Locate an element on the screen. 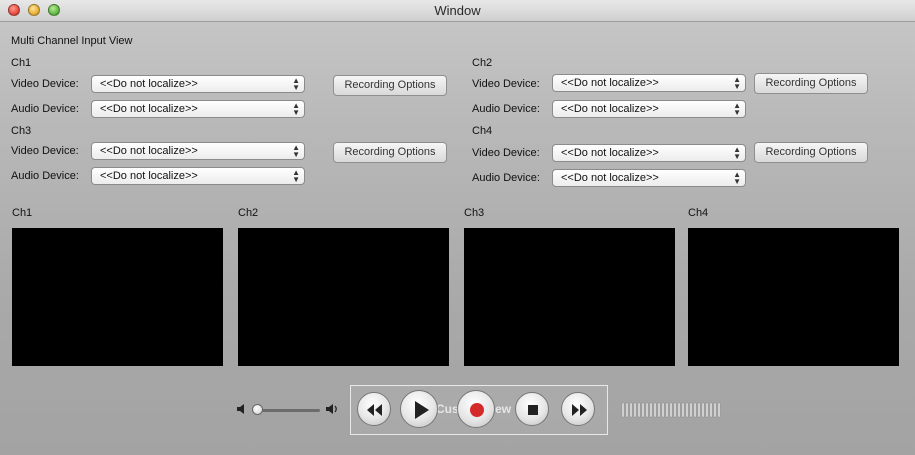 Image resolution: width=915 pixels, height=455 pixels. ch1-video-device-popup: <<Do not localize>> ▲ ▼ is located at coordinates (198, 84).